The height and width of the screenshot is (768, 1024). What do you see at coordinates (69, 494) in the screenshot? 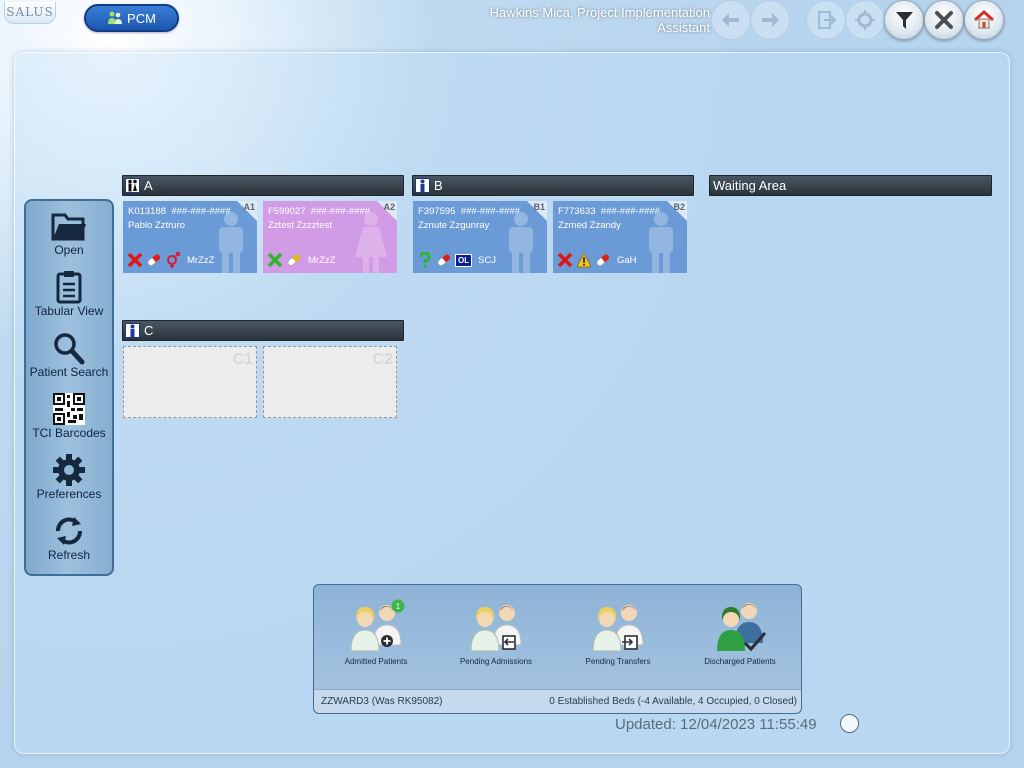
I see `sidebar-item-label: Preferences` at bounding box center [69, 494].